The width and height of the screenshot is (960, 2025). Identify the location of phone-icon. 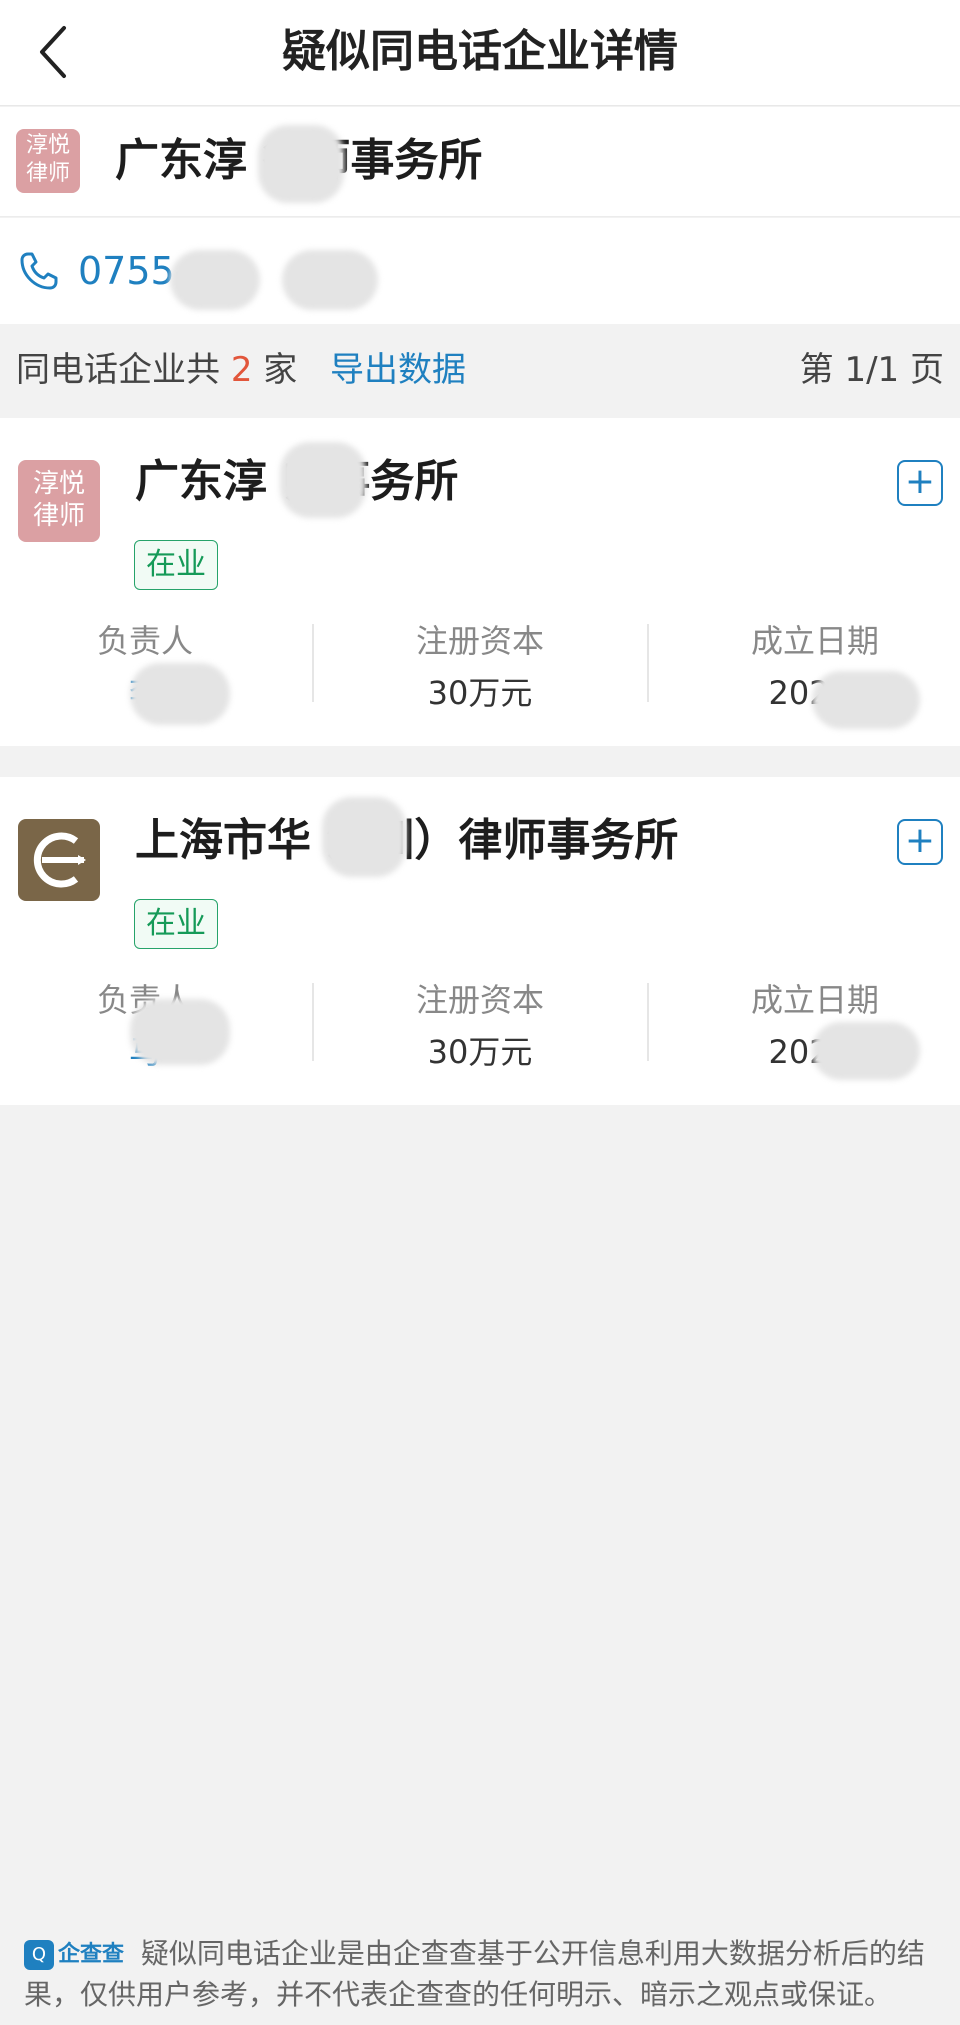
(39, 271).